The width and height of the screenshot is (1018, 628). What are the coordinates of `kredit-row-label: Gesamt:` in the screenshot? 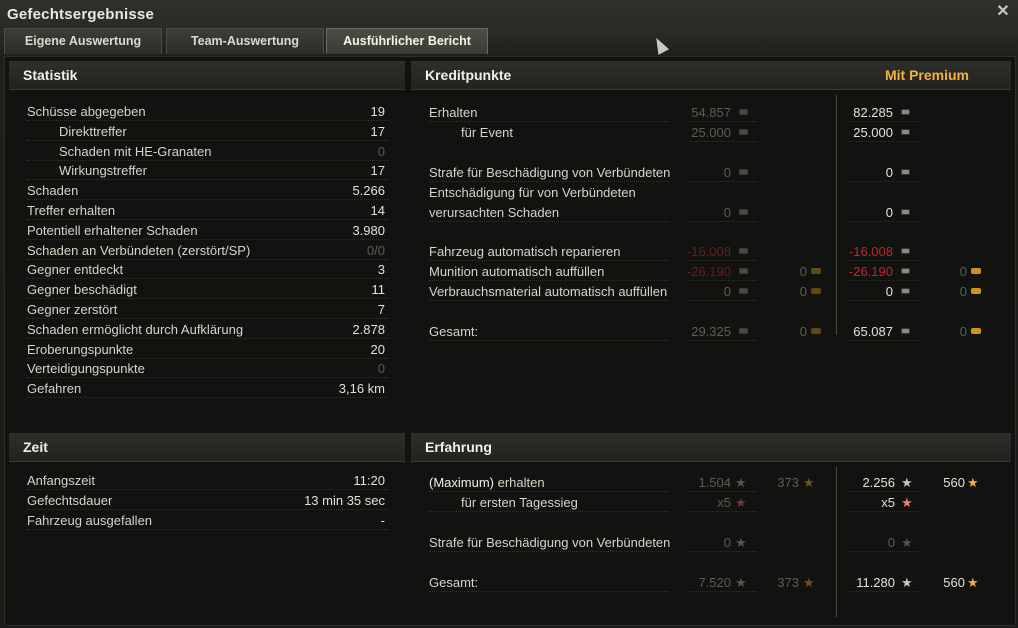 It's located at (454, 331).